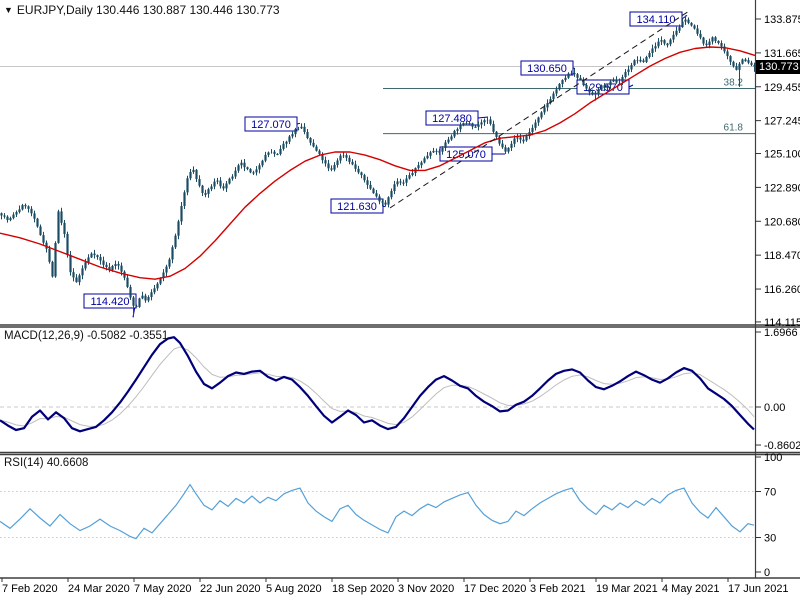 Image resolution: width=800 pixels, height=600 pixels. Describe the element at coordinates (99, 589) in the screenshot. I see `date-tick-label: 24 Mar 2020` at that location.